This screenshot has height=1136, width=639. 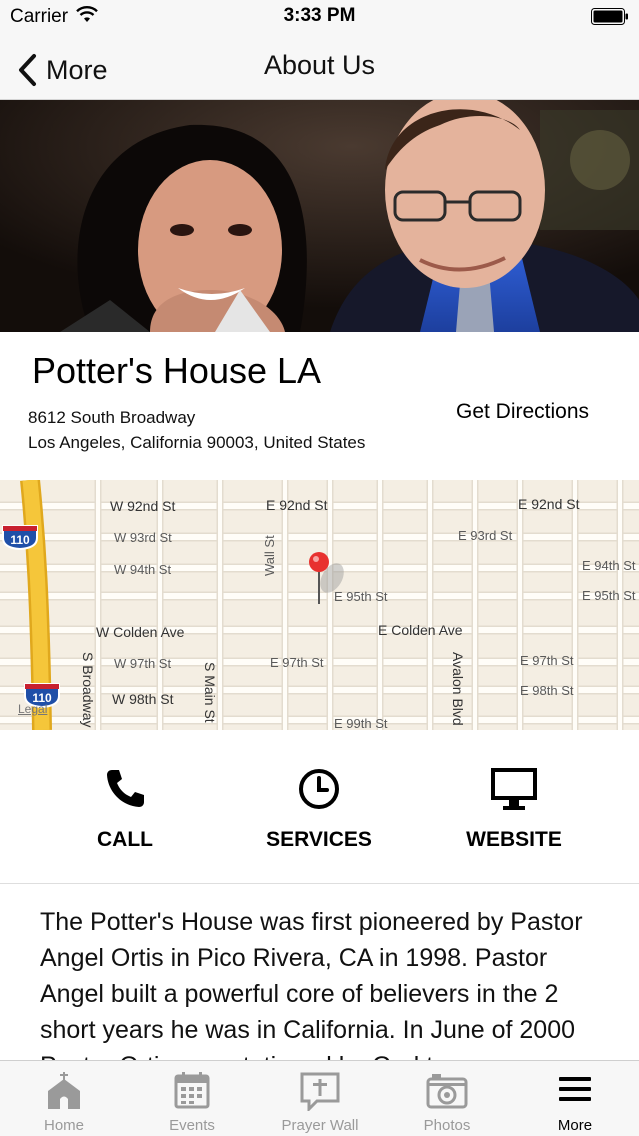 I want to click on monitor-icon, so click(x=514, y=789).